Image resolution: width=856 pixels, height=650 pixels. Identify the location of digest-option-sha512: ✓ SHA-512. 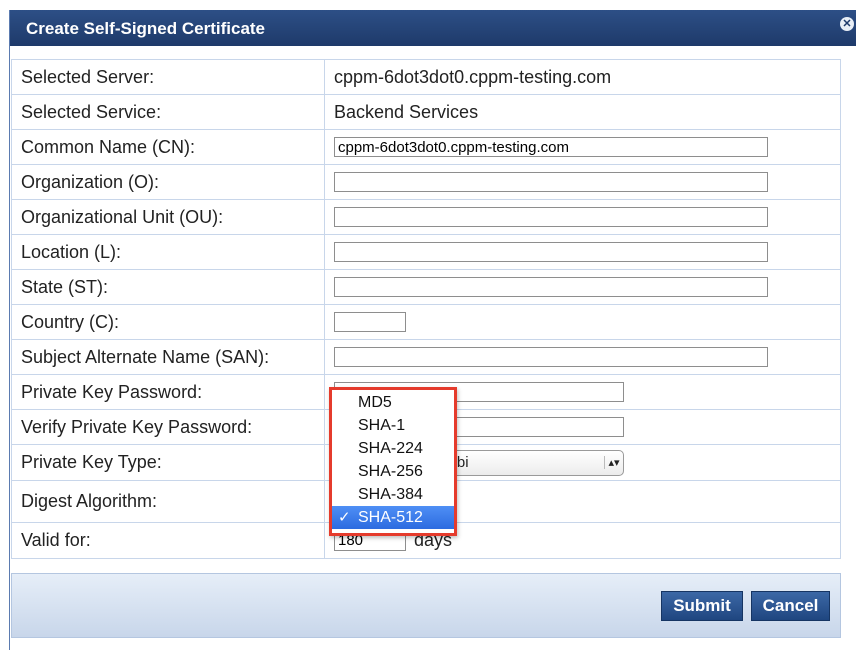
(393, 517).